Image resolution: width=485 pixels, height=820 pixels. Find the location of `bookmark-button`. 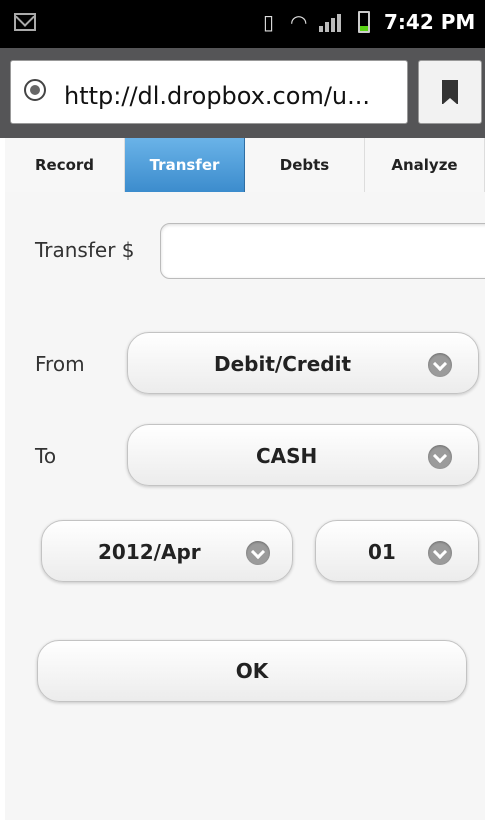

bookmark-button is located at coordinates (450, 92).